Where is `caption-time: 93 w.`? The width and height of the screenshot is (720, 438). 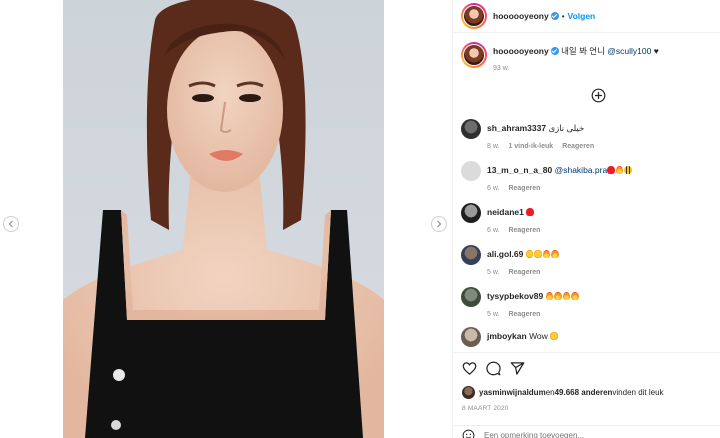 caption-time: 93 w. is located at coordinates (501, 68).